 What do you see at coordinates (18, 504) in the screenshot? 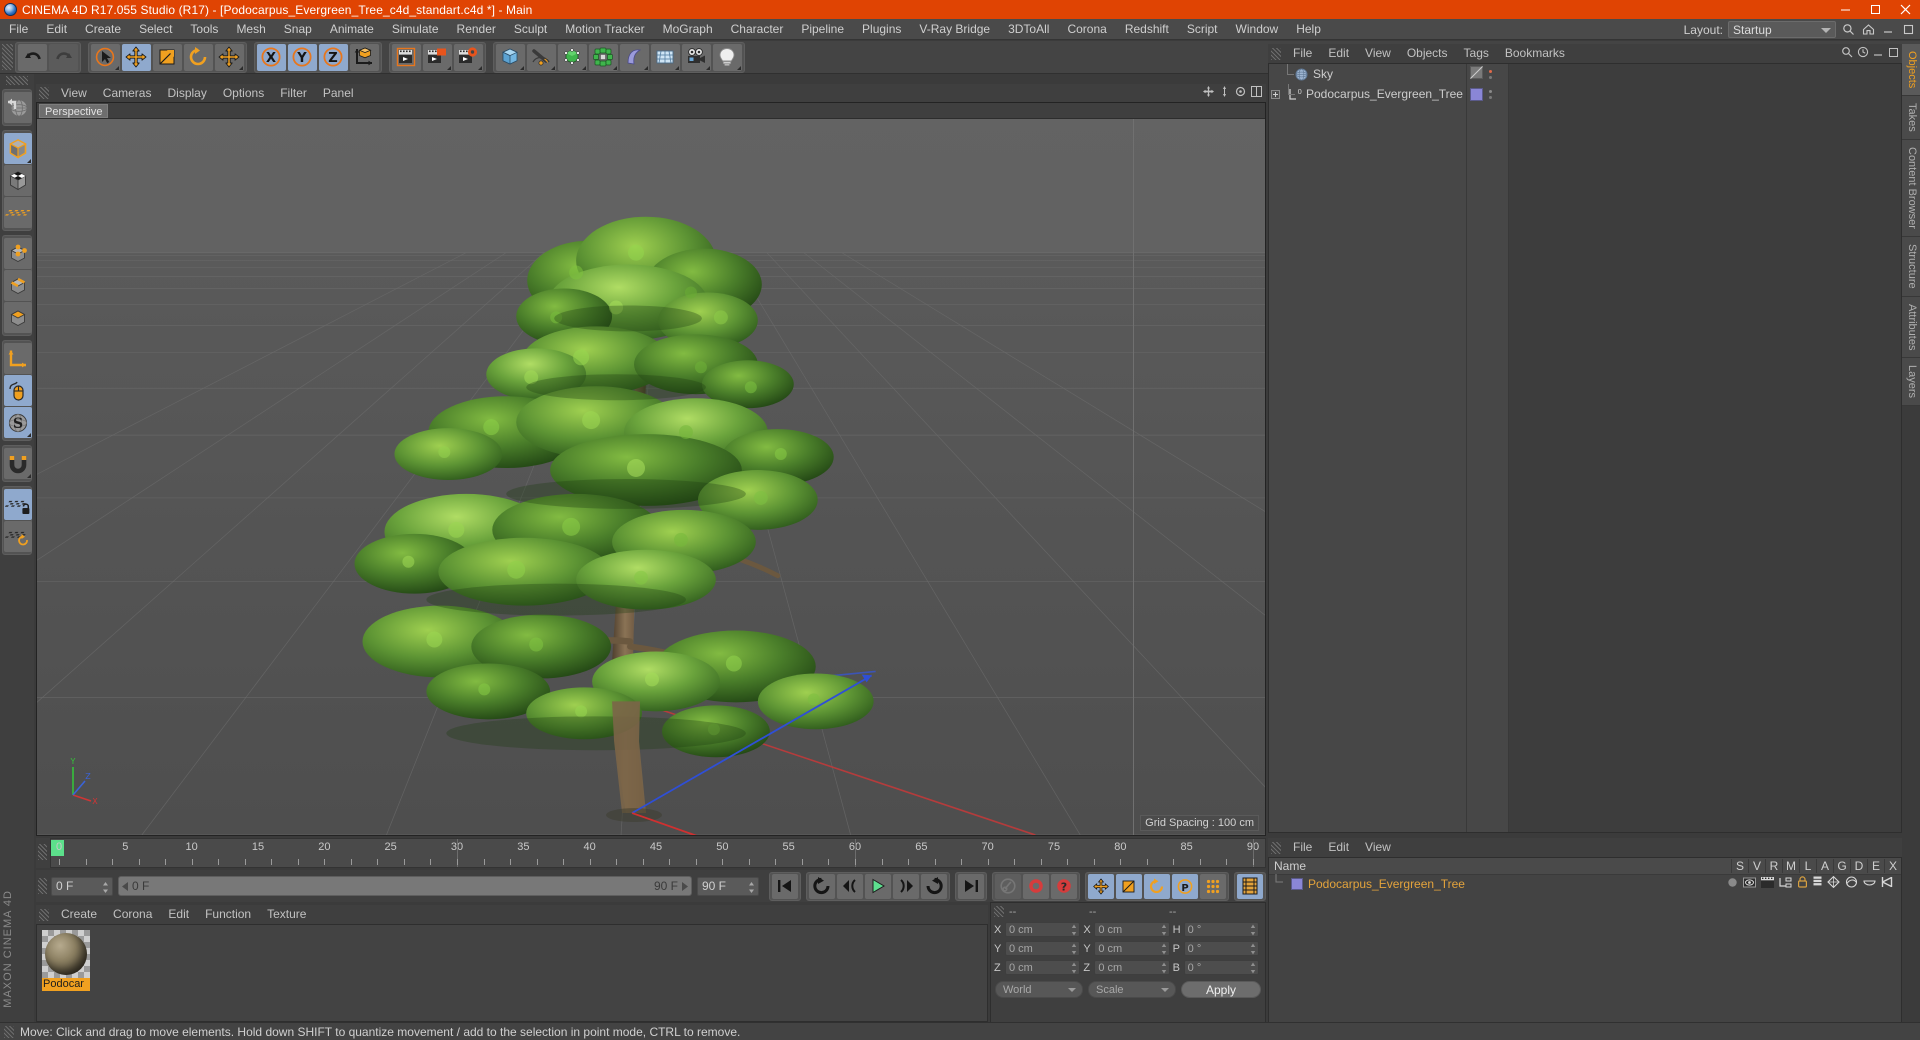
I see `lock-workplane-button` at bounding box center [18, 504].